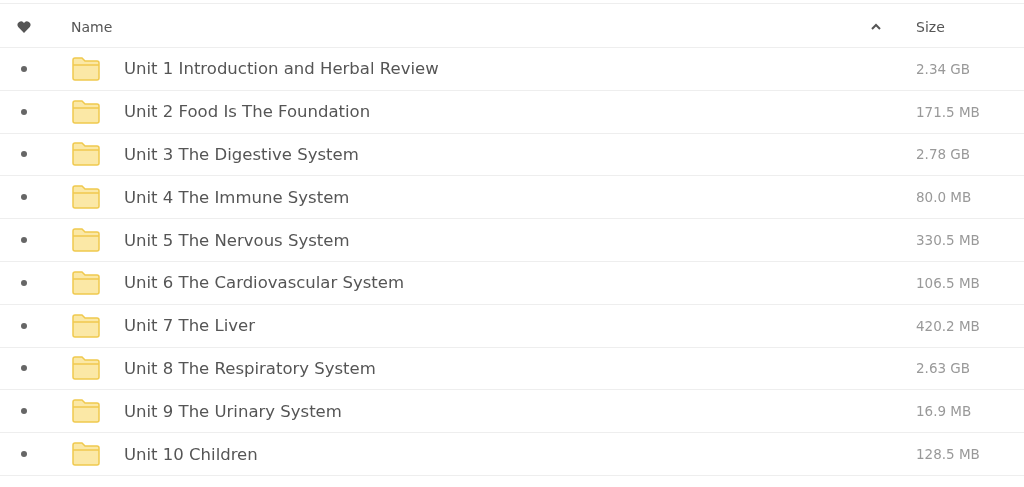 Image resolution: width=1024 pixels, height=487 pixels. What do you see at coordinates (876, 26) in the screenshot?
I see `sort-caret-icon` at bounding box center [876, 26].